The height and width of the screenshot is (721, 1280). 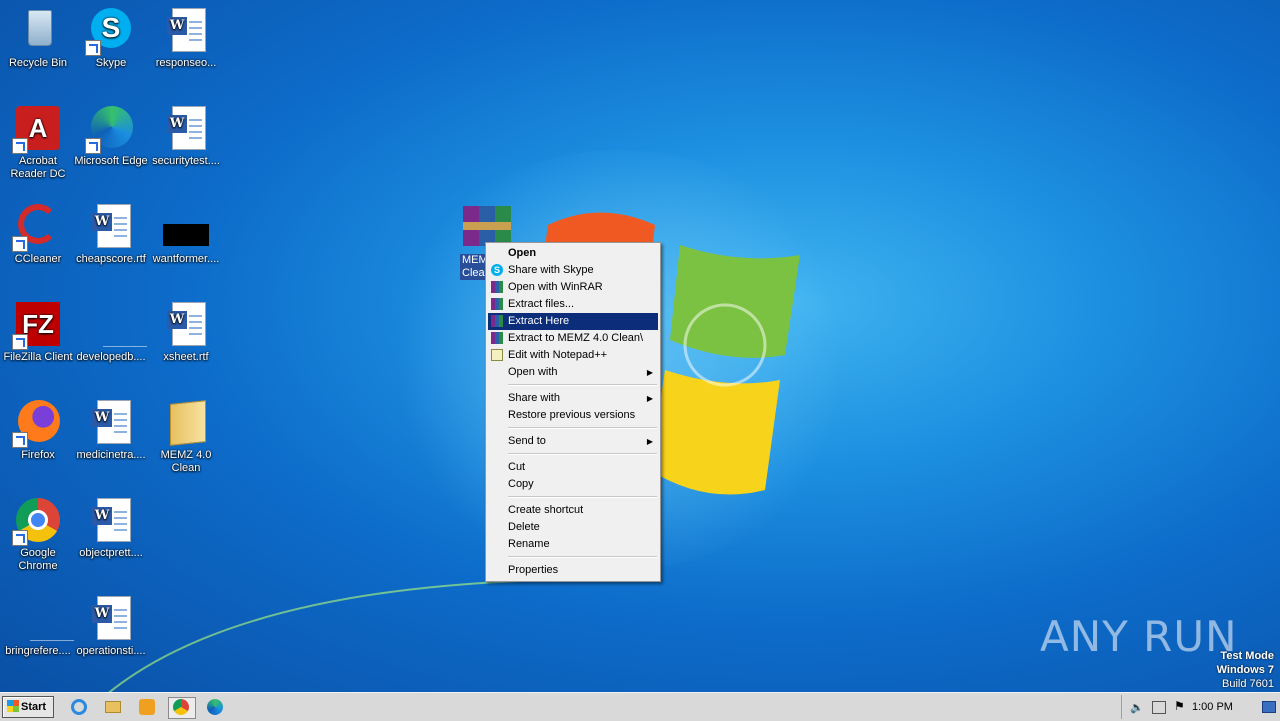 What do you see at coordinates (640, 706) in the screenshot?
I see `taskbar: Start 🔈 ⚑ 1:00 PM` at bounding box center [640, 706].